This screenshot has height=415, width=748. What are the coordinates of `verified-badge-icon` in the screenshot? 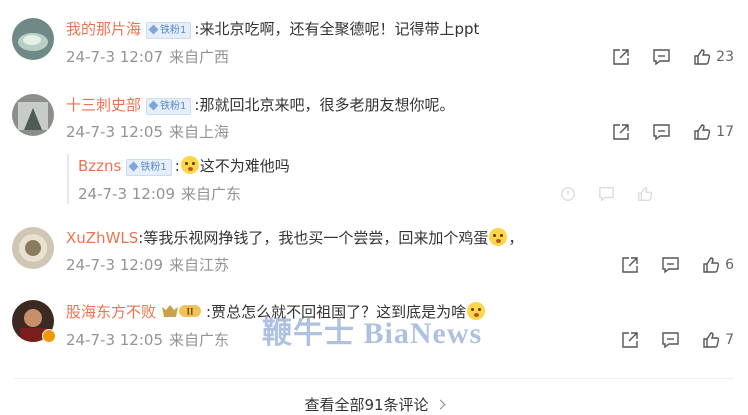 It's located at (49, 336).